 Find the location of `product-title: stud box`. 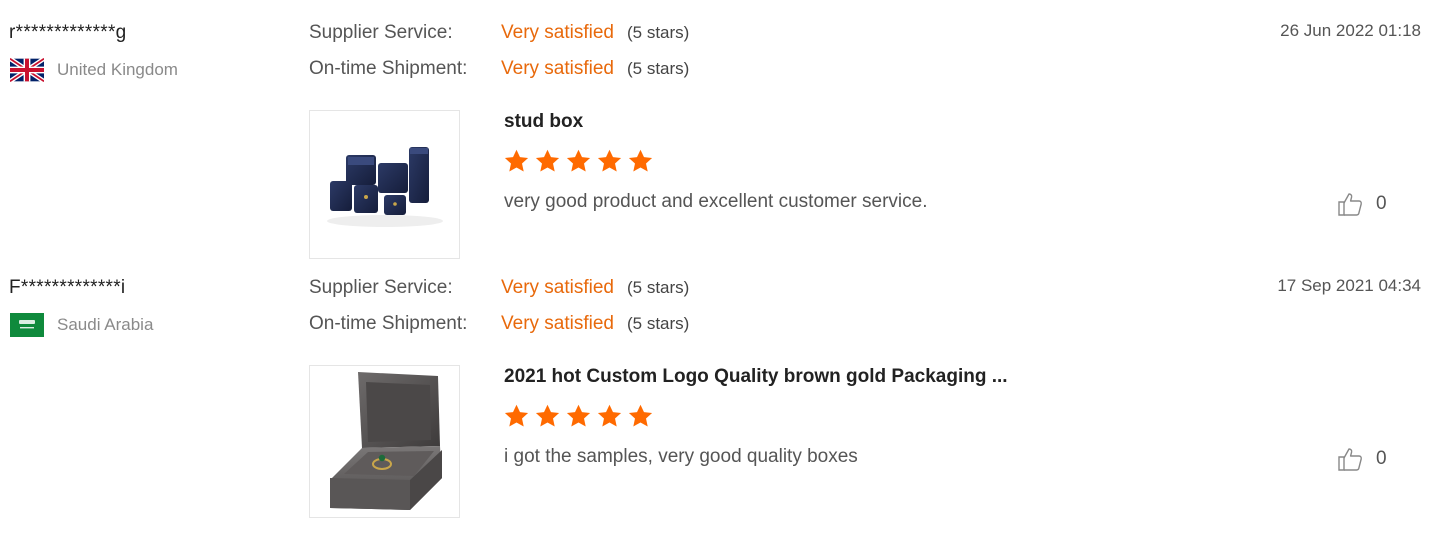

product-title: stud box is located at coordinates (543, 122).